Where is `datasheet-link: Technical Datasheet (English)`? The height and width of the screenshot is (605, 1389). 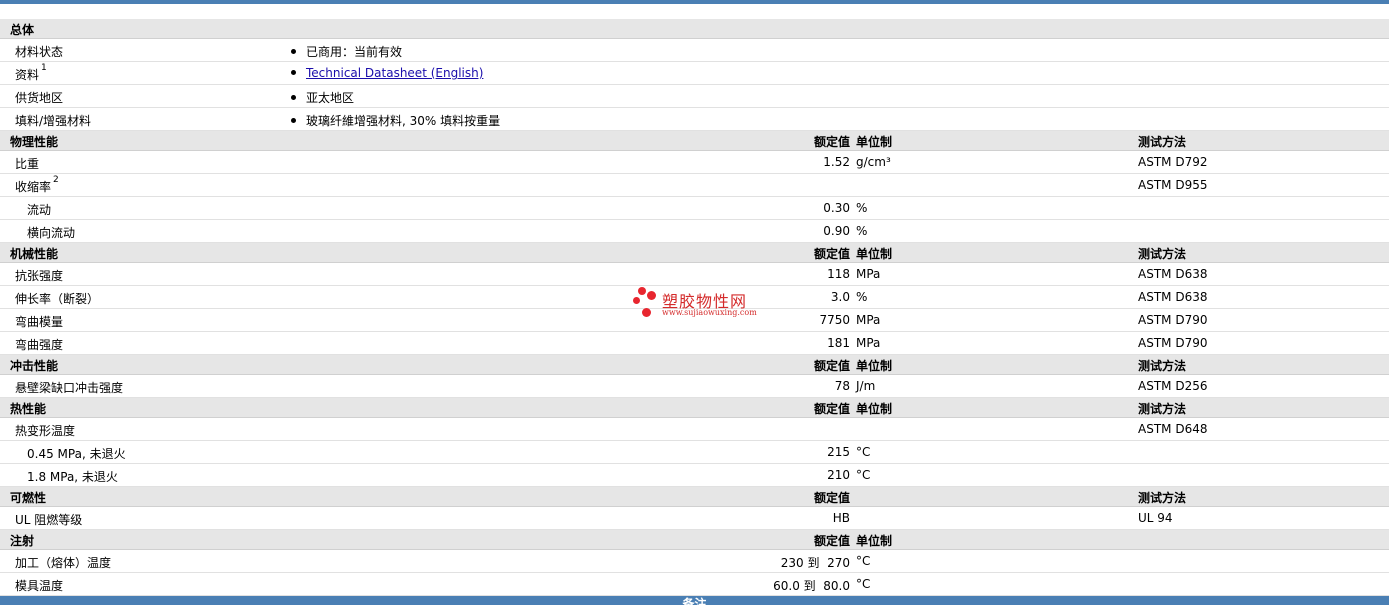 datasheet-link: Technical Datasheet (English) is located at coordinates (394, 73).